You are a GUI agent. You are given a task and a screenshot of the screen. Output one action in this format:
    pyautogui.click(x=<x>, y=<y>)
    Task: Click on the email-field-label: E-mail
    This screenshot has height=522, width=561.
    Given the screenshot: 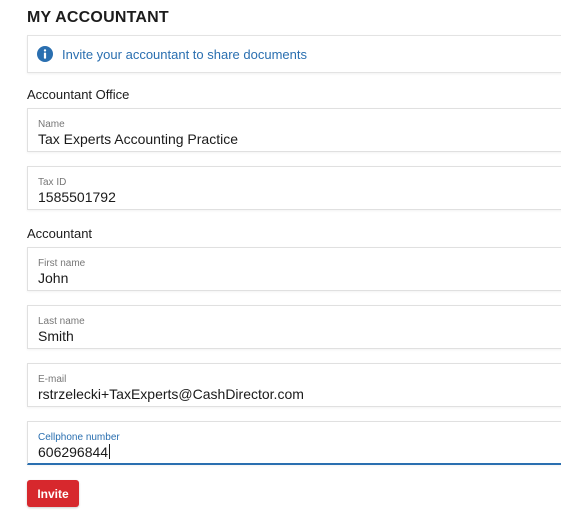 What is the action you would take?
    pyautogui.click(x=52, y=379)
    